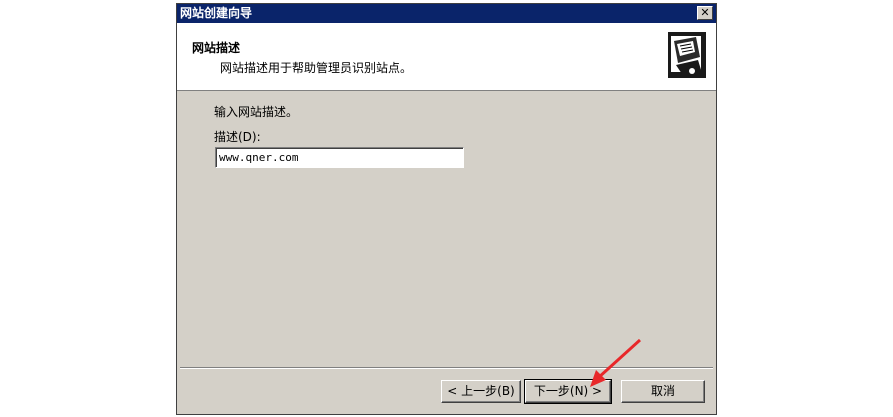 The height and width of the screenshot is (417, 893). What do you see at coordinates (446, 13) in the screenshot?
I see `title-bar: 网站创建向导 ✕` at bounding box center [446, 13].